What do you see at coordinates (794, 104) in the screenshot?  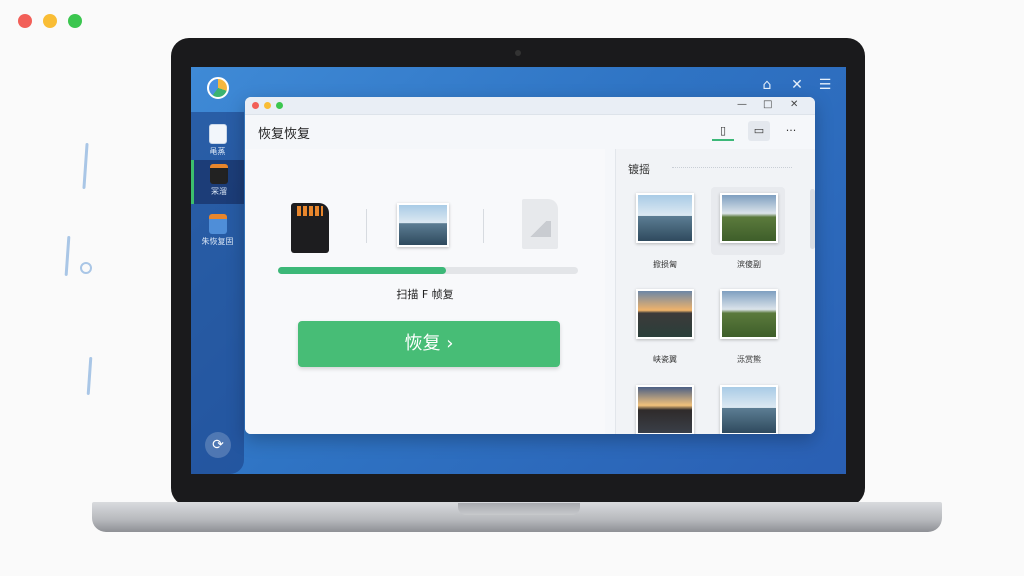 I see `dialog-close-button: ✕` at bounding box center [794, 104].